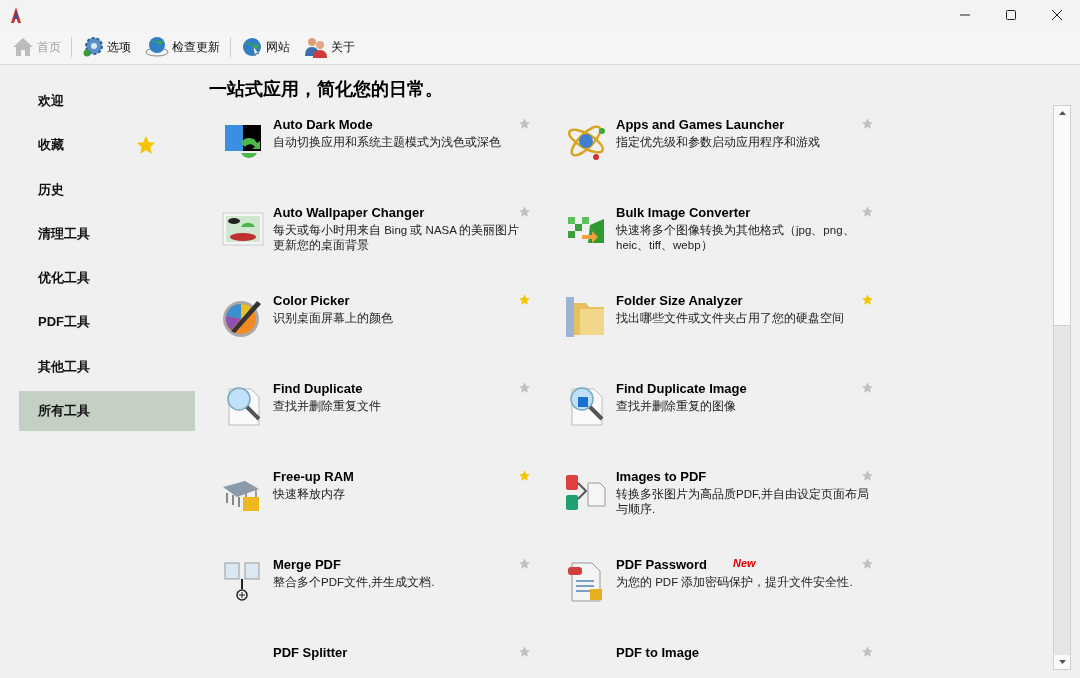 The image size is (1080, 678). I want to click on page-heading: 一站式应用，简化您的日常。, so click(326, 89).